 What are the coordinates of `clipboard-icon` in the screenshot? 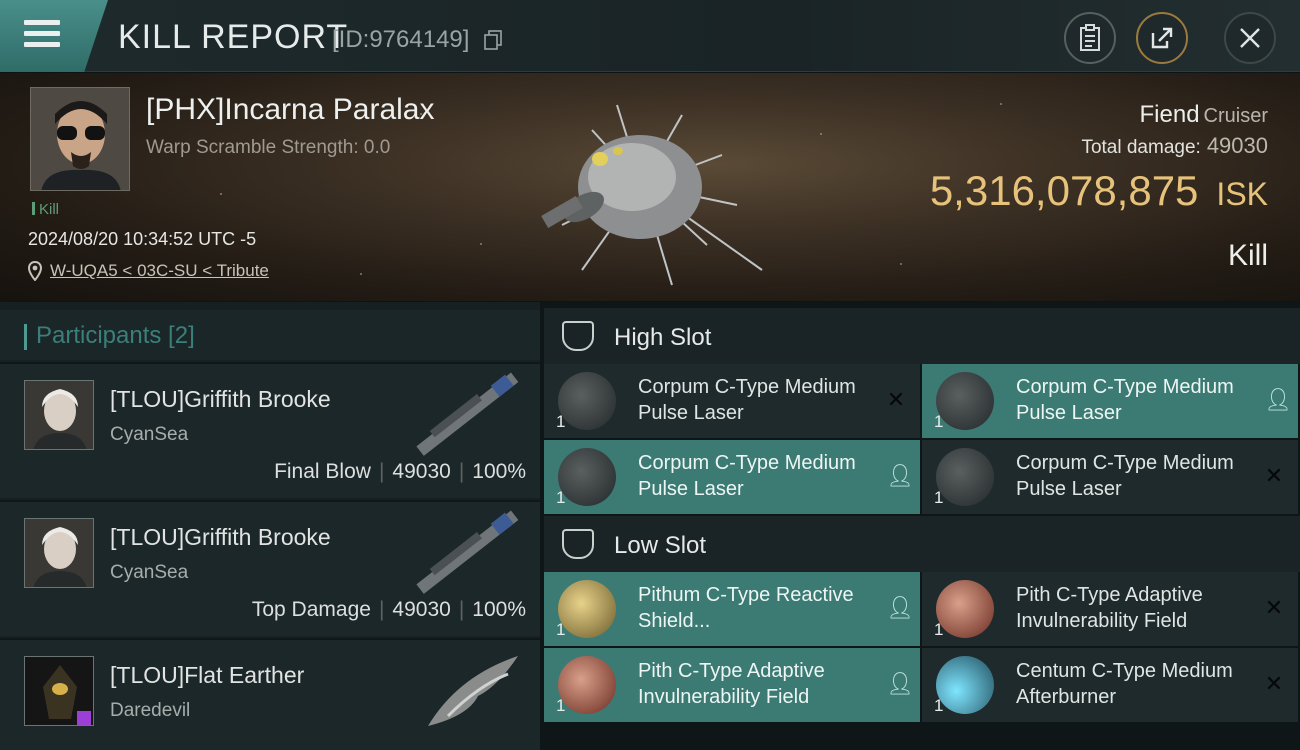 It's located at (1090, 37).